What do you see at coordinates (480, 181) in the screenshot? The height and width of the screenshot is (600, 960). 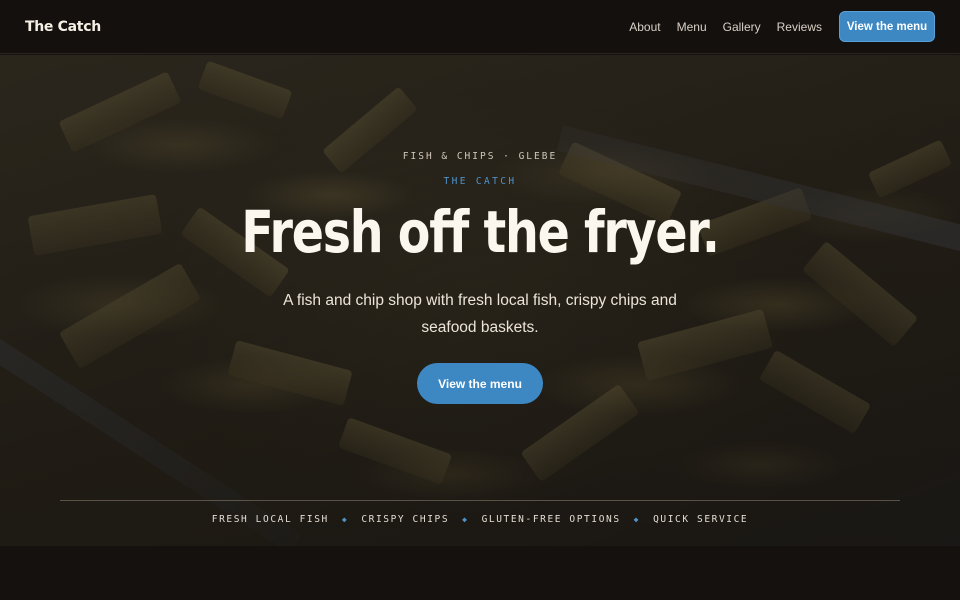 I see `hero-kicker: THE CATCH` at bounding box center [480, 181].